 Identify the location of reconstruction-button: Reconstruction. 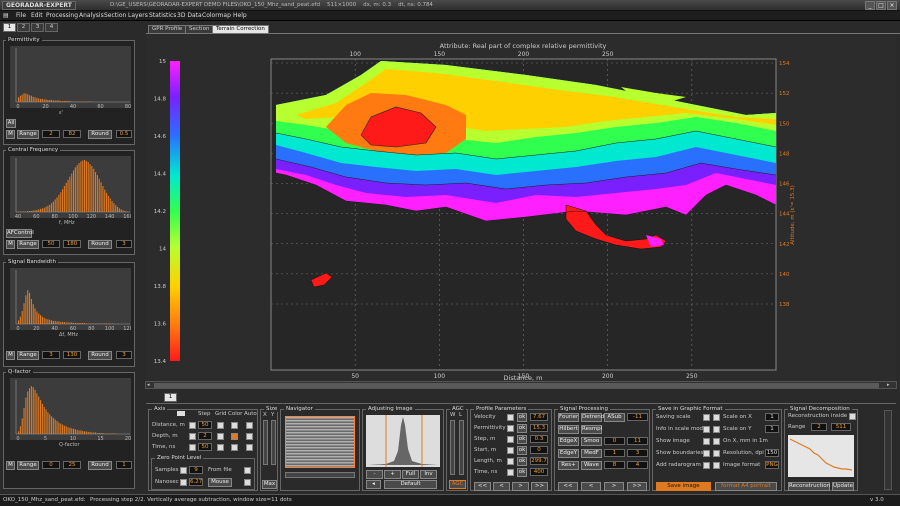
(809, 486).